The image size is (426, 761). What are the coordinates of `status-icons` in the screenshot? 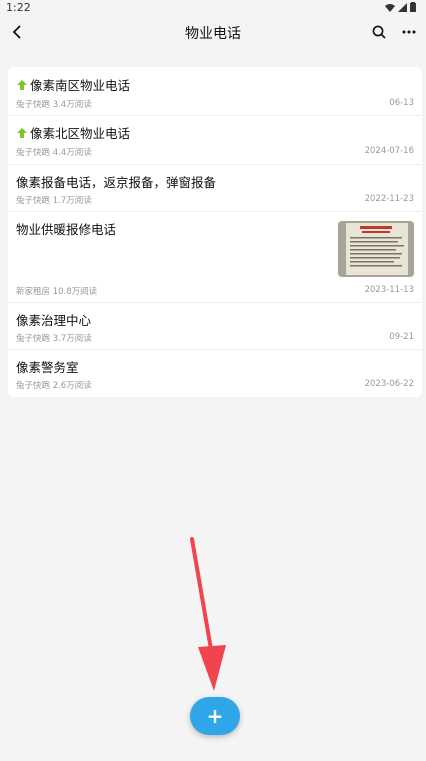 It's located at (400, 7).